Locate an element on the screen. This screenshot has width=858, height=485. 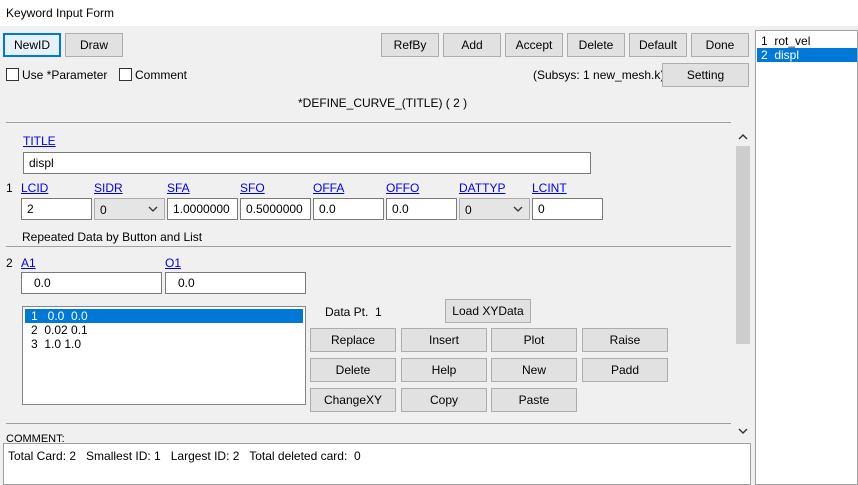
a1-label: A1 is located at coordinates (28, 263).